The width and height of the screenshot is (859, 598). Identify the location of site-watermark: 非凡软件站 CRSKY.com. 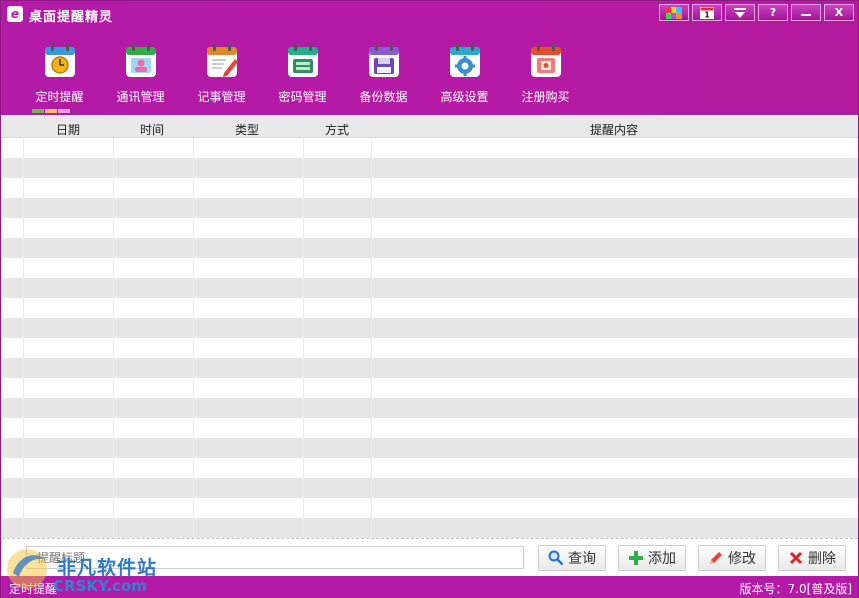
(85, 569).